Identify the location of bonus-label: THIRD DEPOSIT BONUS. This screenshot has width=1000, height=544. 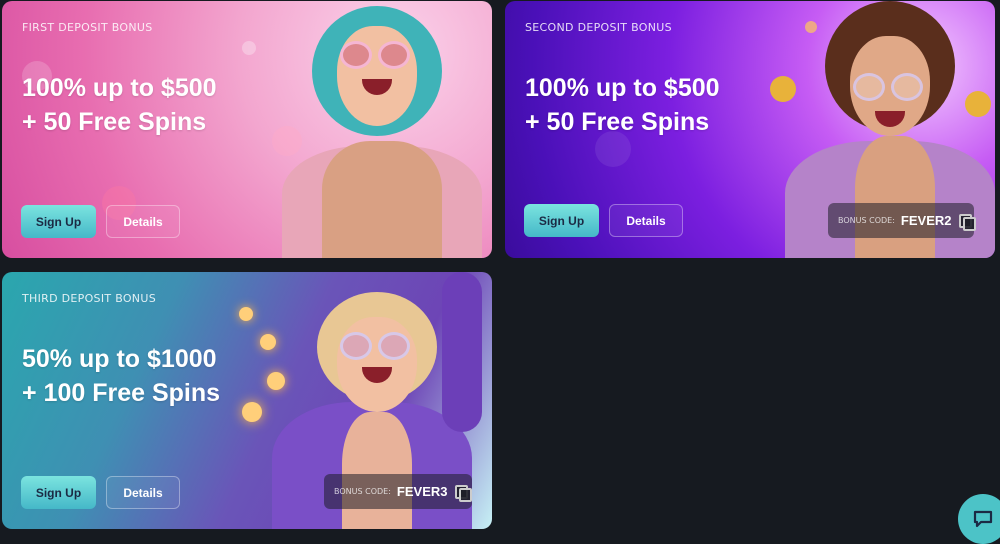
(89, 298).